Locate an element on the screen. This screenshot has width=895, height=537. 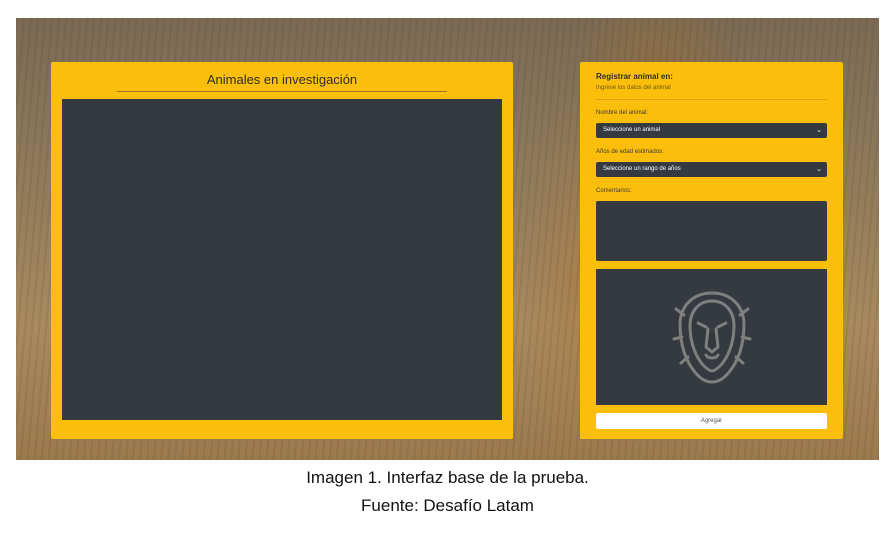
lion-icon is located at coordinates (712, 337).